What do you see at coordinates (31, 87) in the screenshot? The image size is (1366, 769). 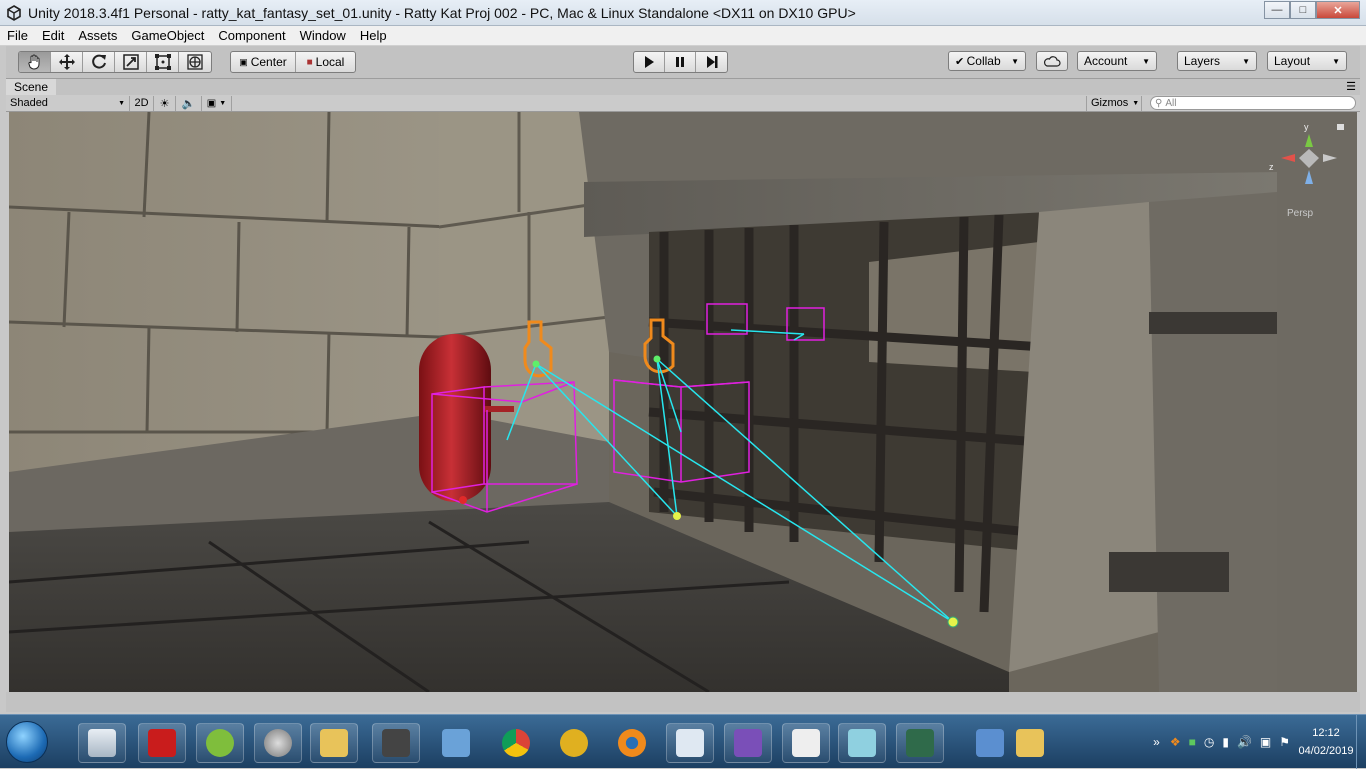 I see `tab-scene: Scene` at bounding box center [31, 87].